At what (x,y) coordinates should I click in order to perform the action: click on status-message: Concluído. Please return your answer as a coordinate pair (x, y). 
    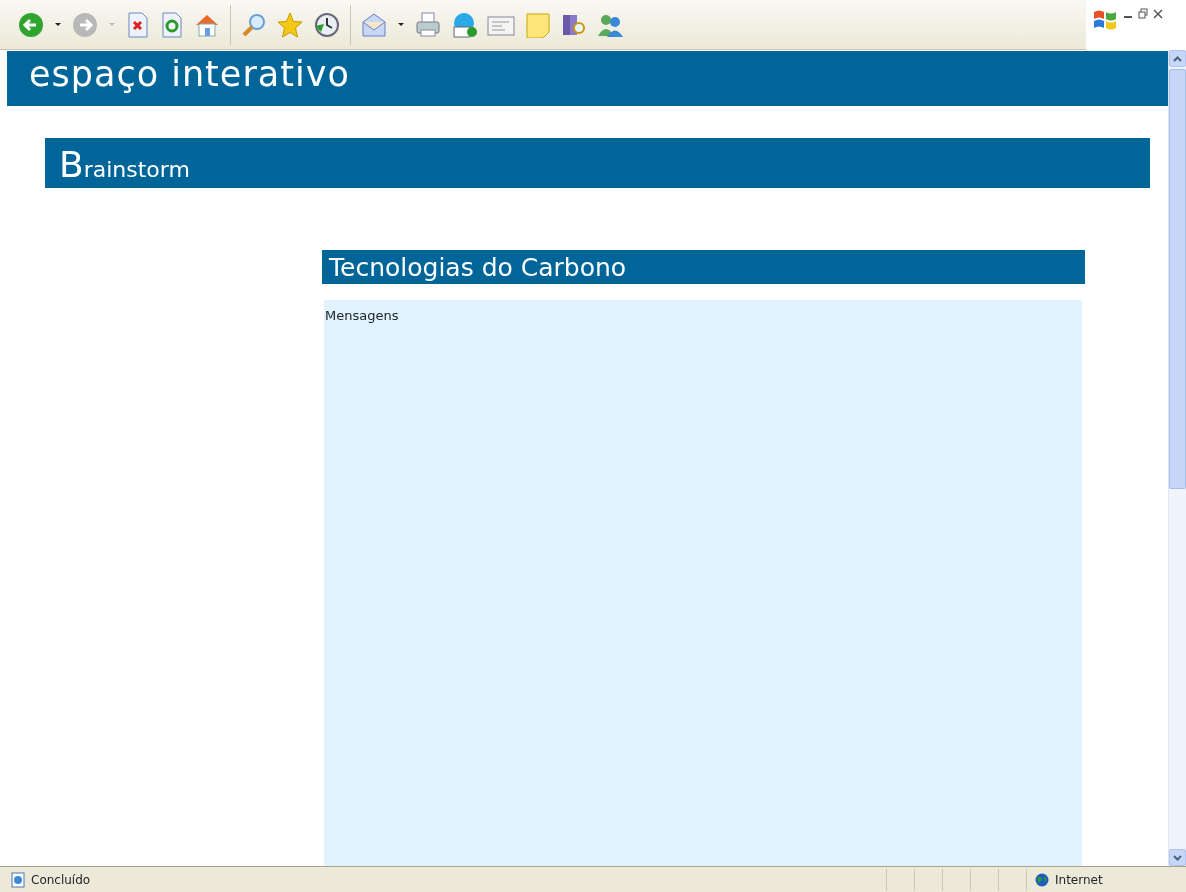
    Looking at the image, I should click on (61, 880).